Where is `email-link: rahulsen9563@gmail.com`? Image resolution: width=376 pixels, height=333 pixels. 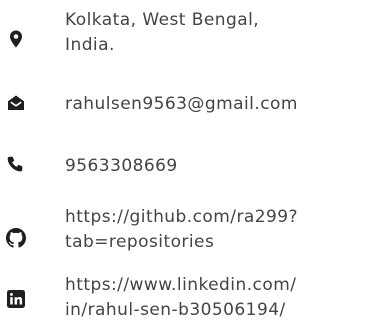 email-link: rahulsen9563@gmail.com is located at coordinates (220, 104).